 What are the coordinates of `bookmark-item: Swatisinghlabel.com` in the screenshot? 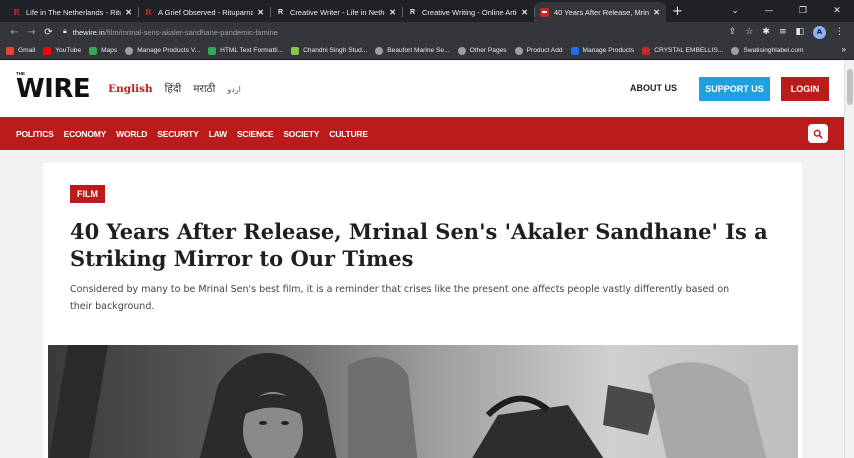 It's located at (767, 50).